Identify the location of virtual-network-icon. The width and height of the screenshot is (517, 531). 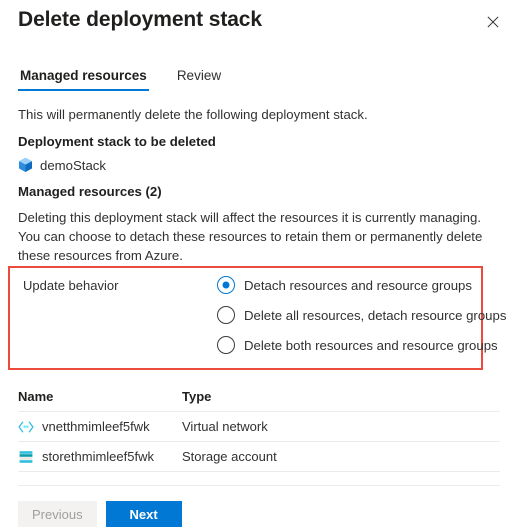
(26, 427).